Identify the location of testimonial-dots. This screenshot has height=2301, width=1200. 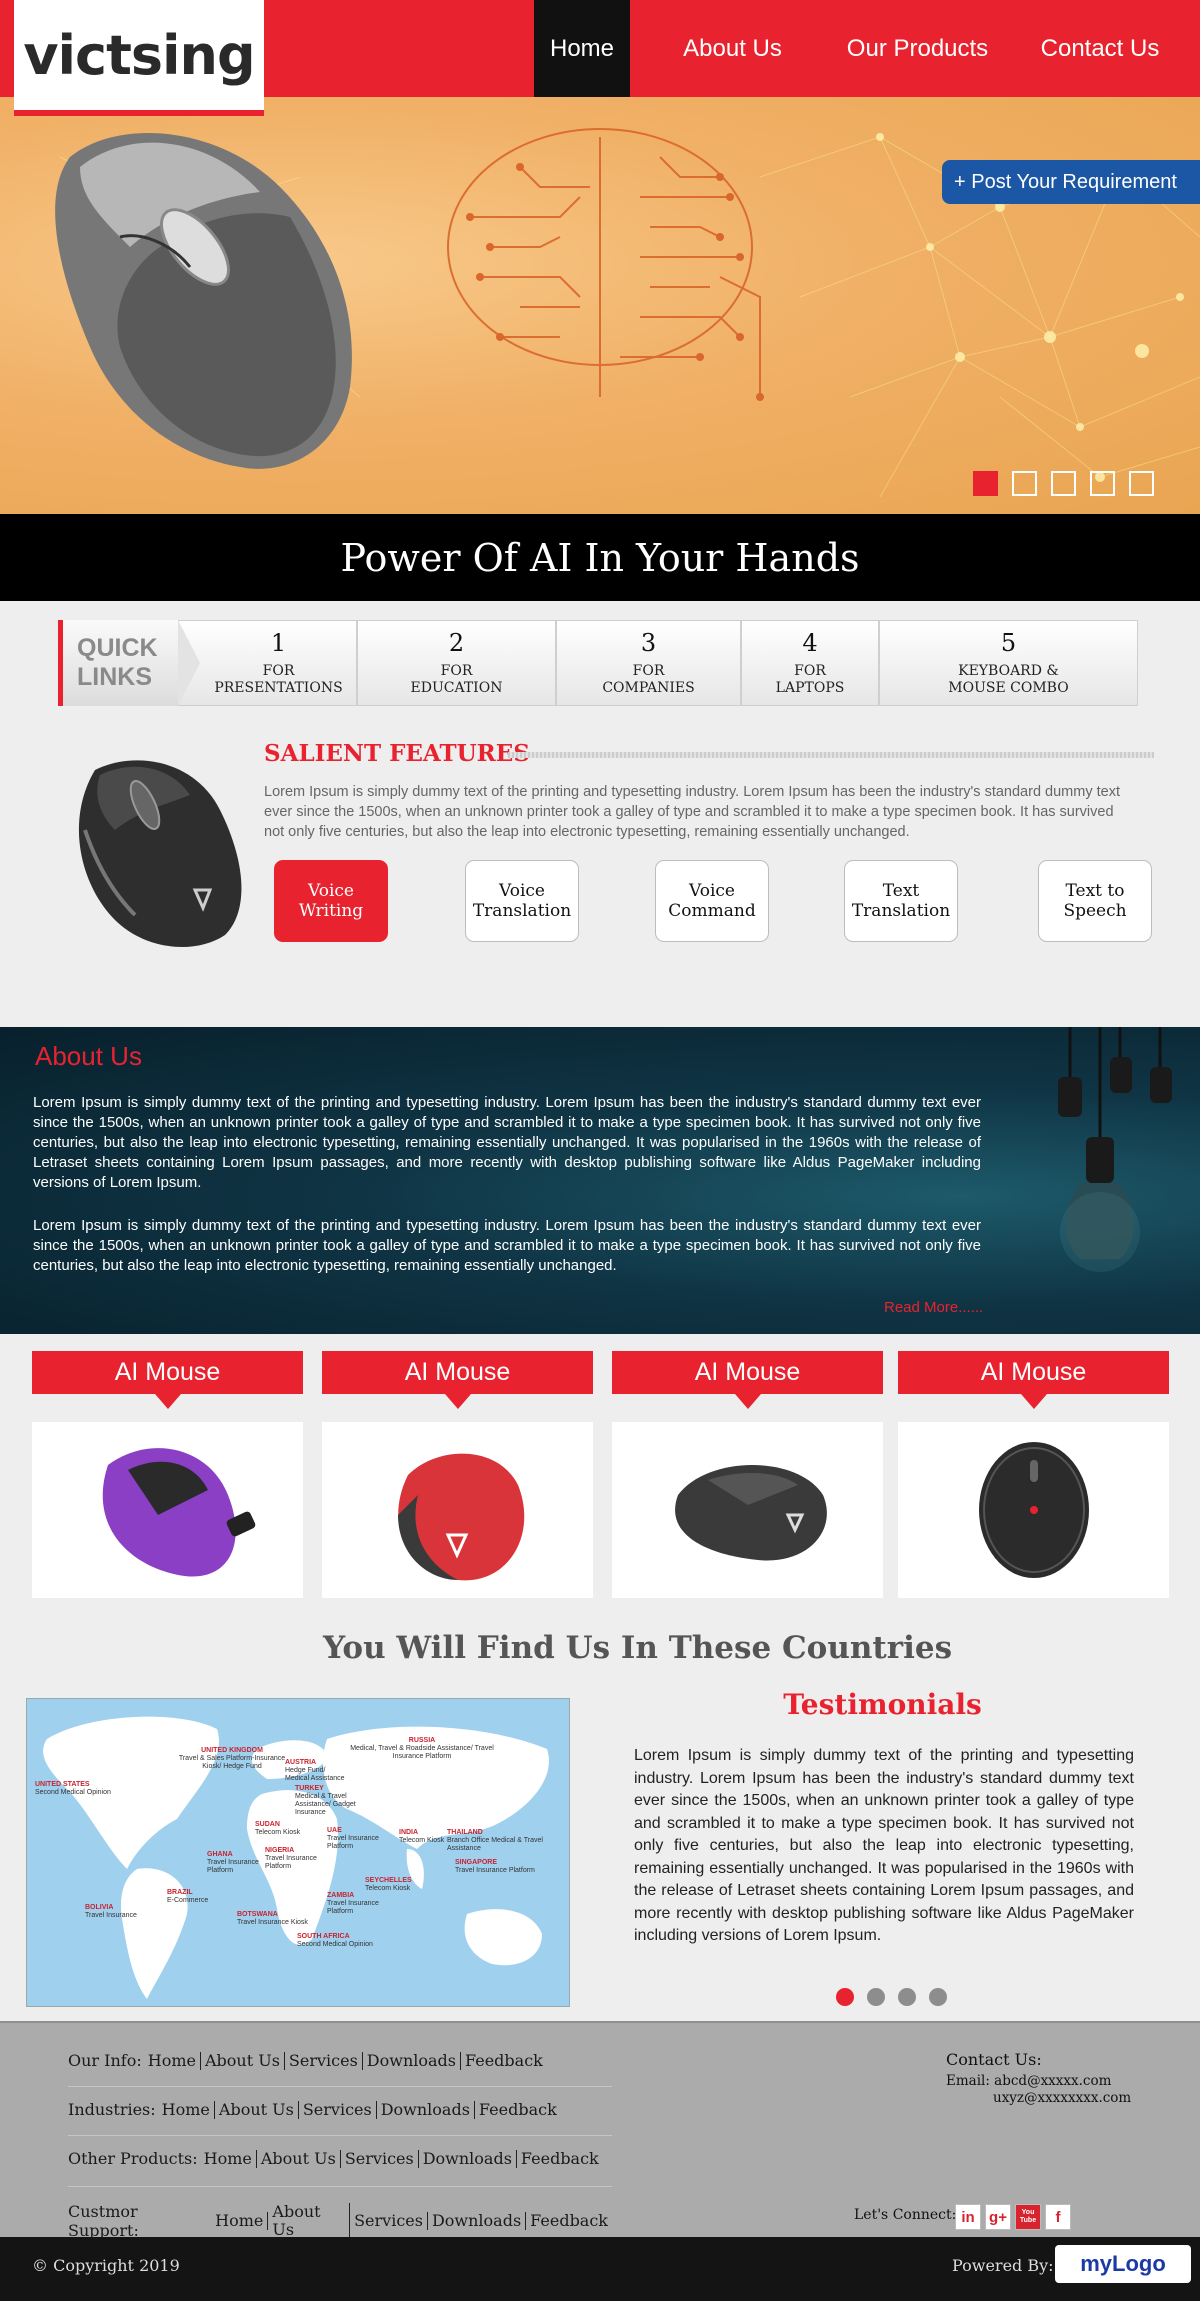
(891, 1997).